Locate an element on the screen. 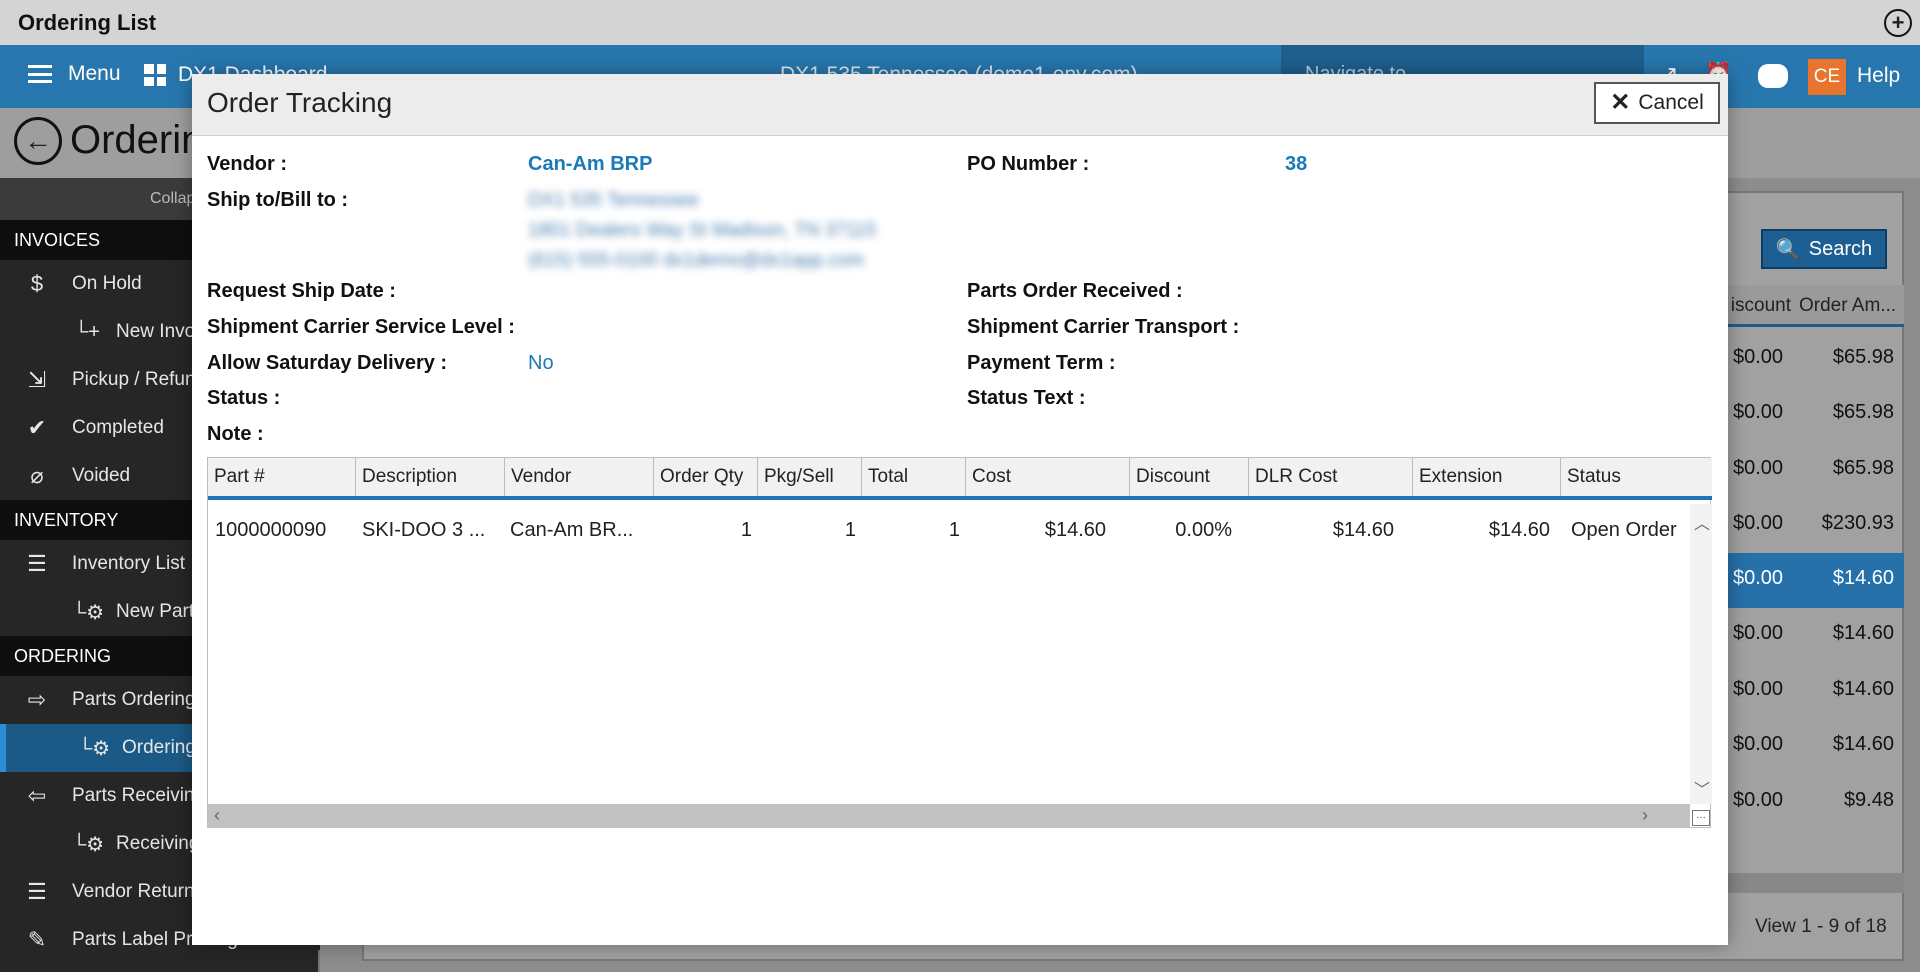 This screenshot has height=972, width=1920. chevron-left-icon: ‹ is located at coordinates (217, 815).